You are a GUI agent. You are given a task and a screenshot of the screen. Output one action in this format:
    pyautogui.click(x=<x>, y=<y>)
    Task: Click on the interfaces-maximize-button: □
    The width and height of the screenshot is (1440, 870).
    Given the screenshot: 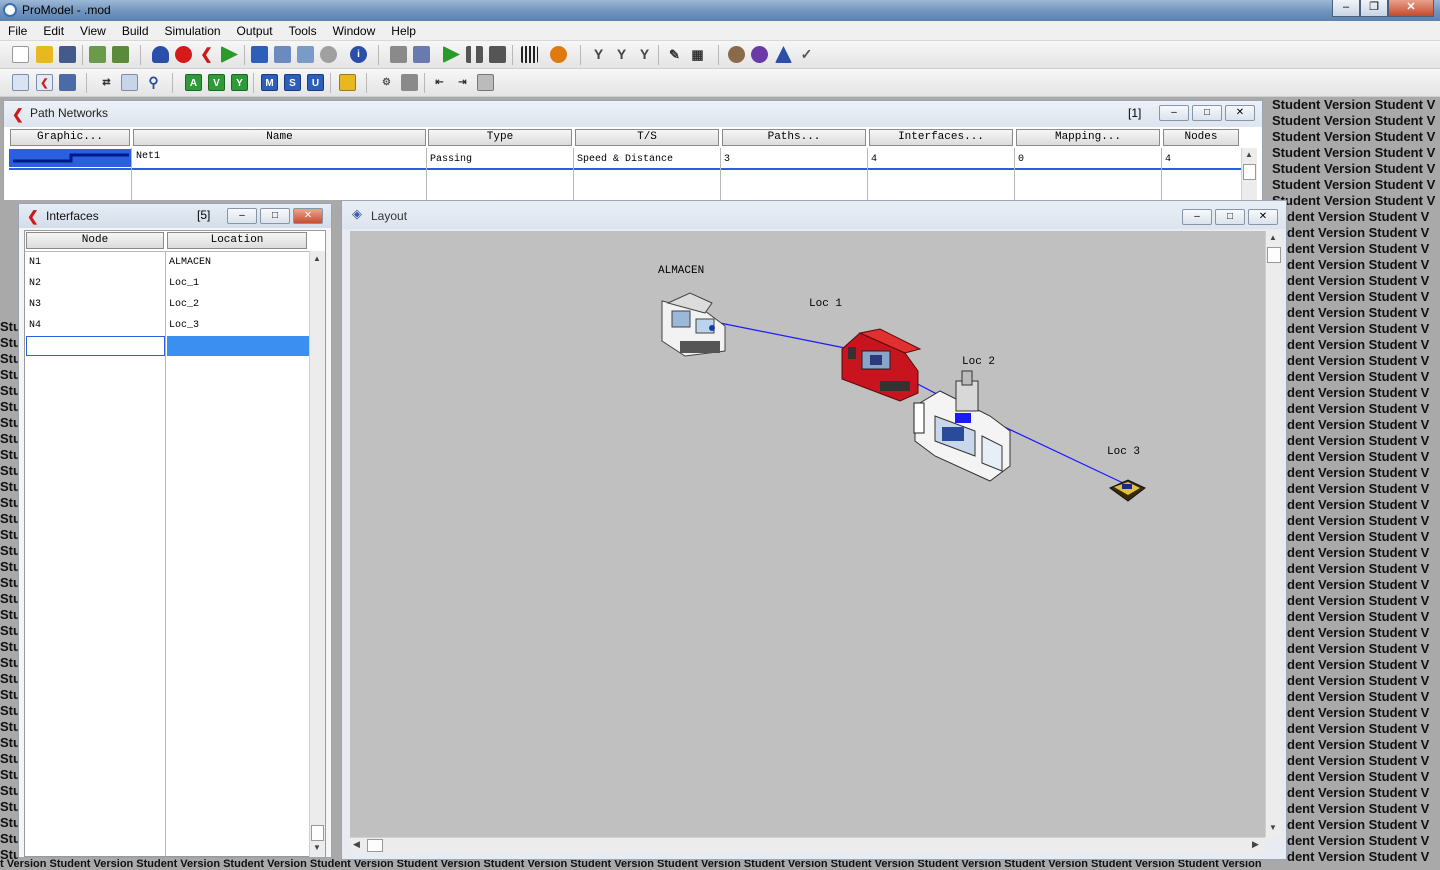 What is the action you would take?
    pyautogui.click(x=275, y=216)
    